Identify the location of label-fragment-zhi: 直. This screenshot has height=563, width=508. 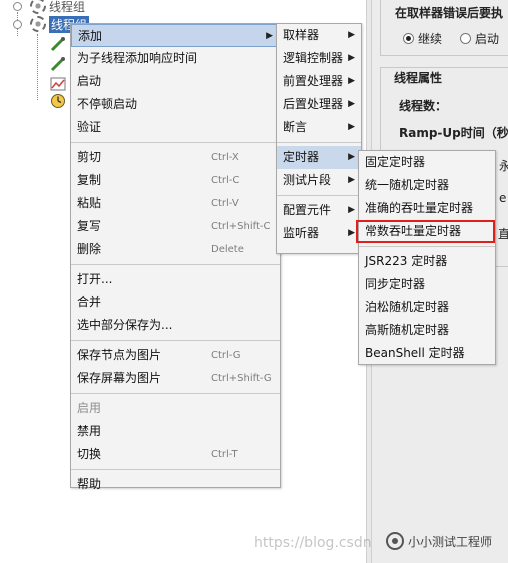
(503, 234).